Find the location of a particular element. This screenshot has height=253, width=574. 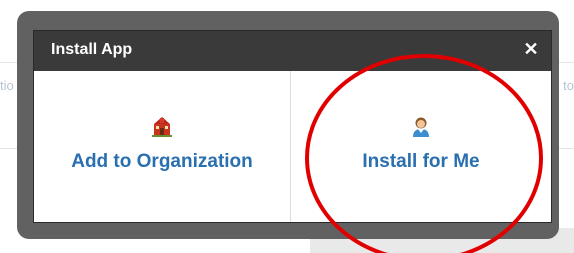

background-text-fragment-left: tio is located at coordinates (7, 85).